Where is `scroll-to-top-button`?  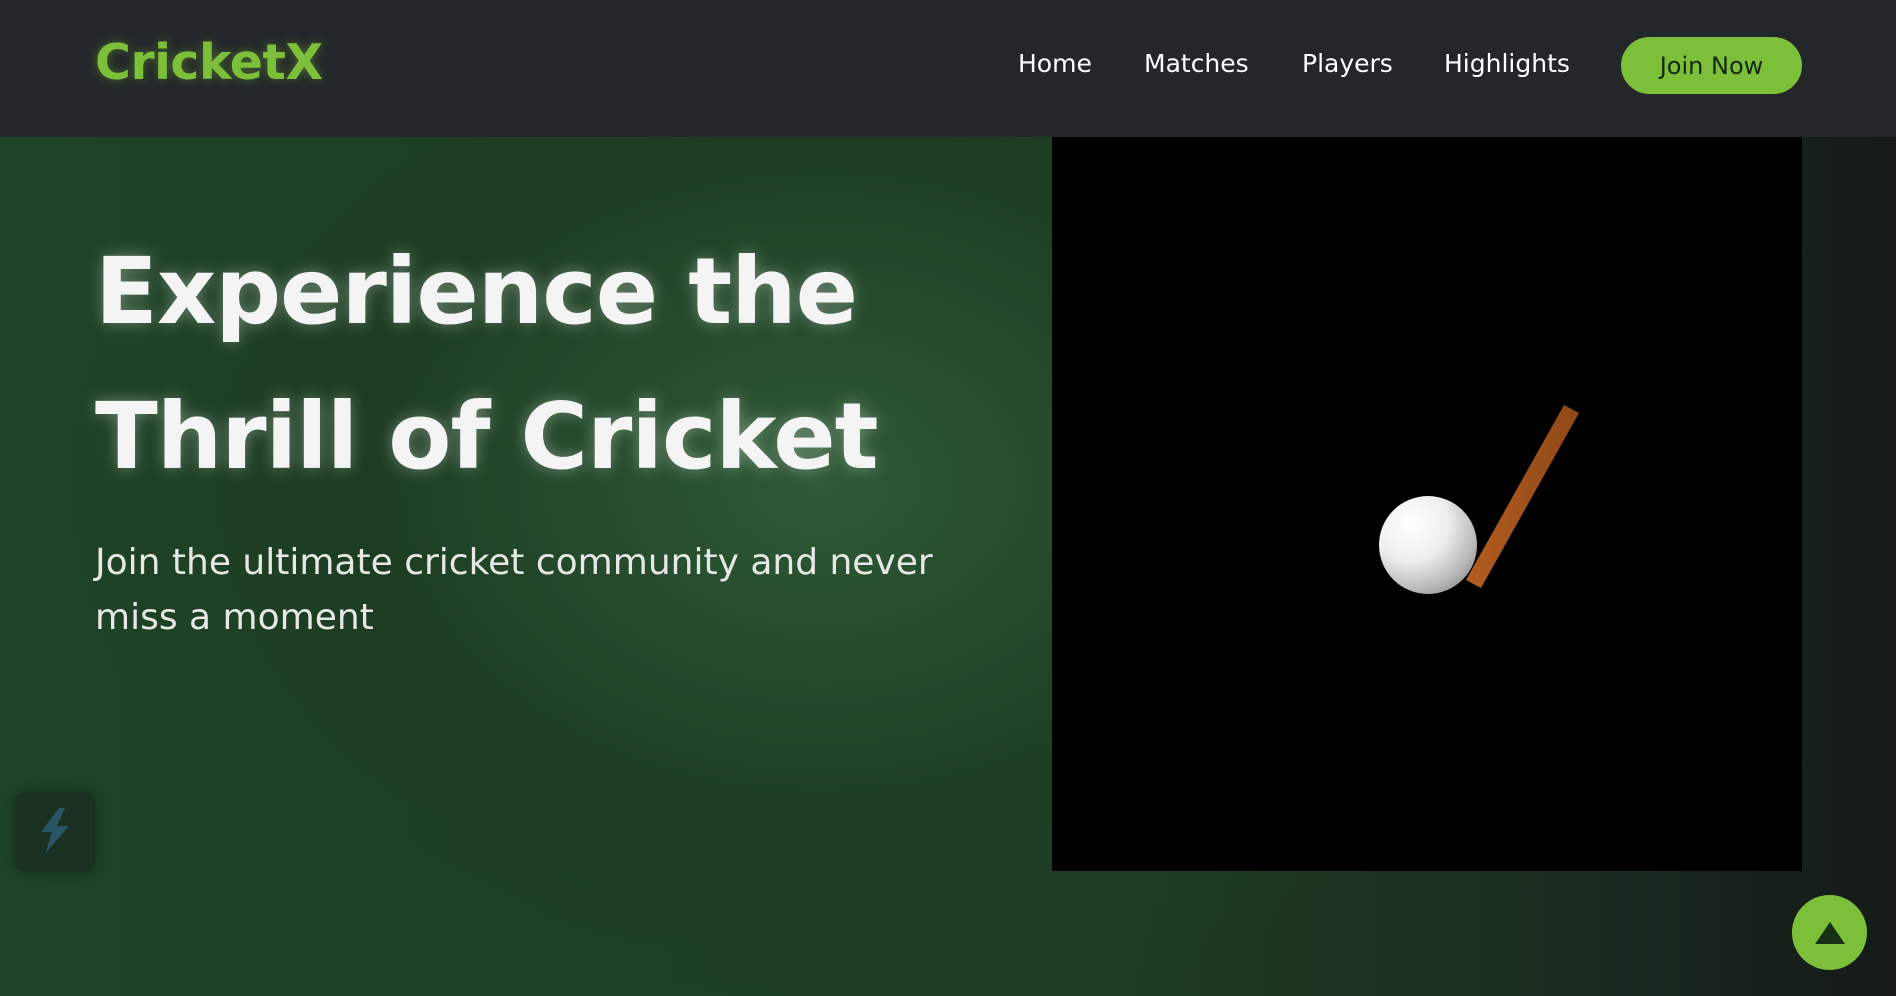 scroll-to-top-button is located at coordinates (1829, 932).